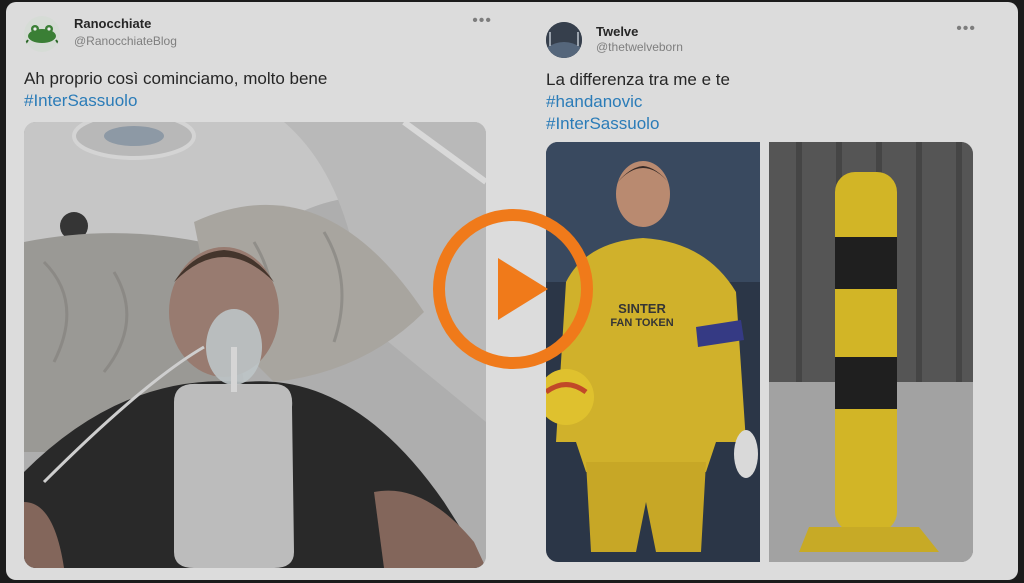  What do you see at coordinates (513, 289) in the screenshot?
I see `play-icon` at bounding box center [513, 289].